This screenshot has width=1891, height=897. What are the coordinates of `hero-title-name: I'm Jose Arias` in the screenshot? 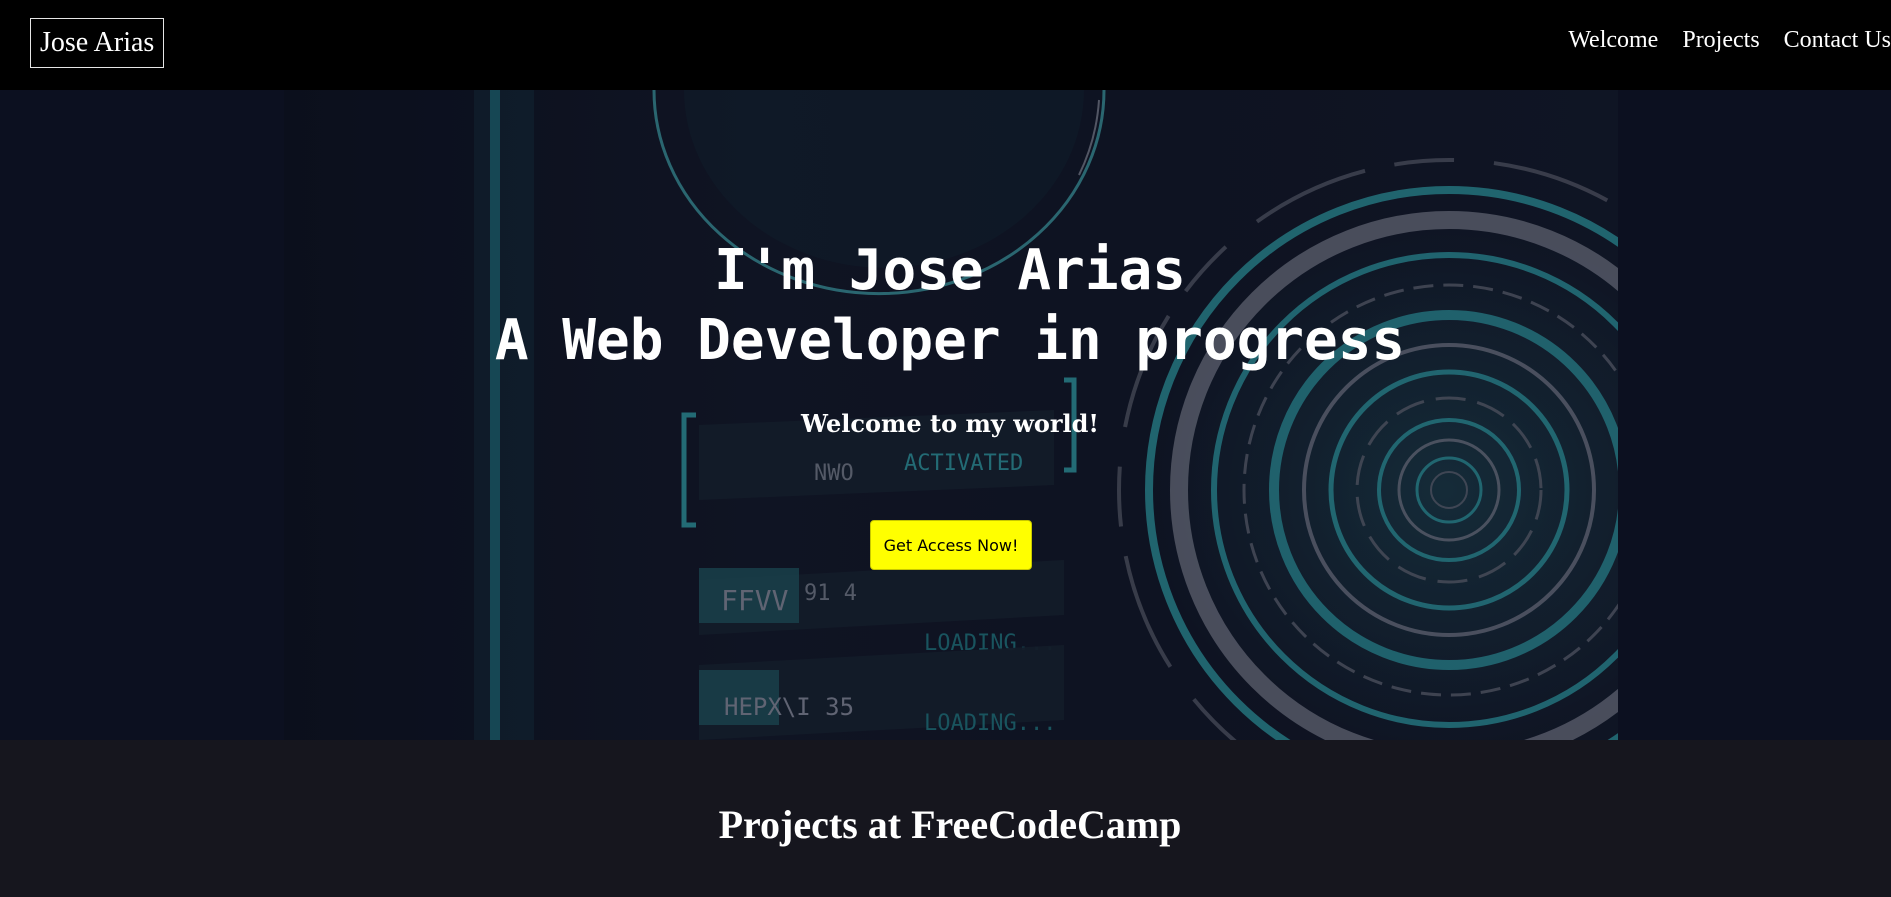 It's located at (949, 270).